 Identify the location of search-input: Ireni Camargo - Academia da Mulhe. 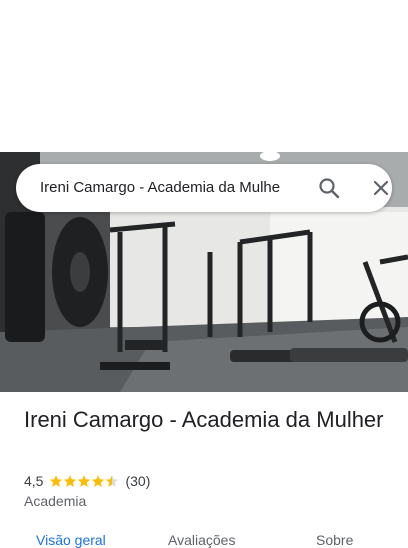
(165, 188).